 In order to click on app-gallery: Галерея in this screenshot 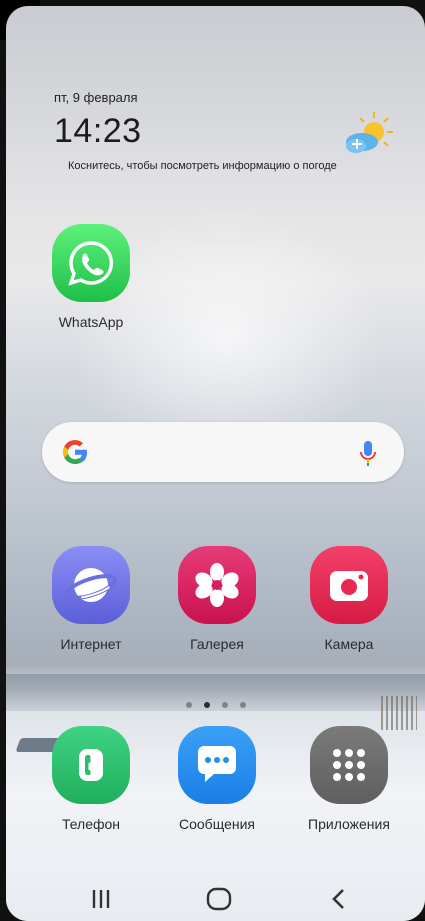, I will do `click(217, 599)`.